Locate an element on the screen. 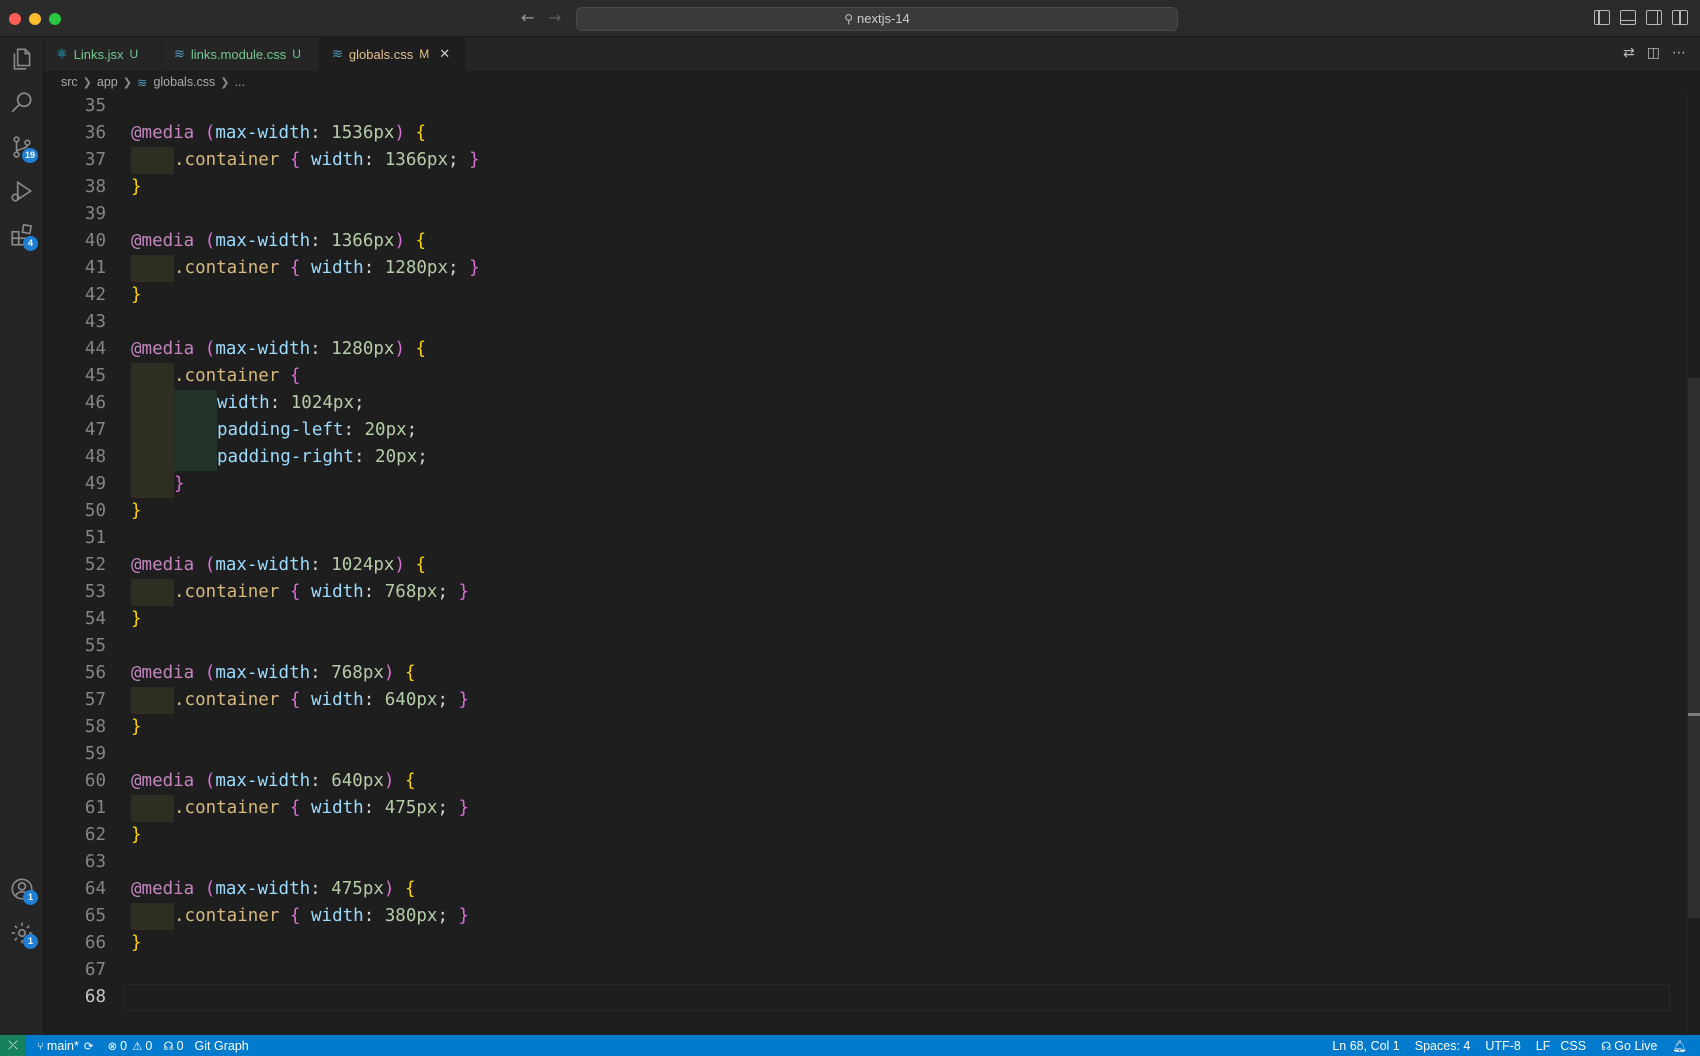  more-actions-icon: ⋯ is located at coordinates (1679, 53).